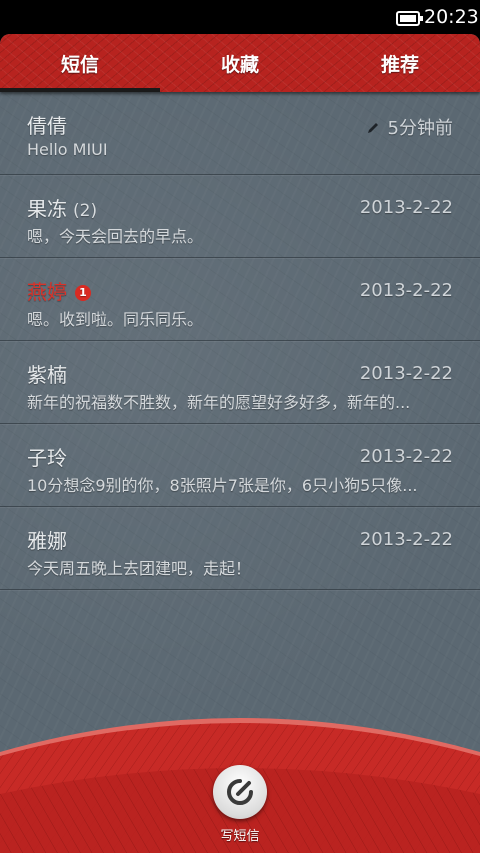  I want to click on unread-badge: 1, so click(83, 293).